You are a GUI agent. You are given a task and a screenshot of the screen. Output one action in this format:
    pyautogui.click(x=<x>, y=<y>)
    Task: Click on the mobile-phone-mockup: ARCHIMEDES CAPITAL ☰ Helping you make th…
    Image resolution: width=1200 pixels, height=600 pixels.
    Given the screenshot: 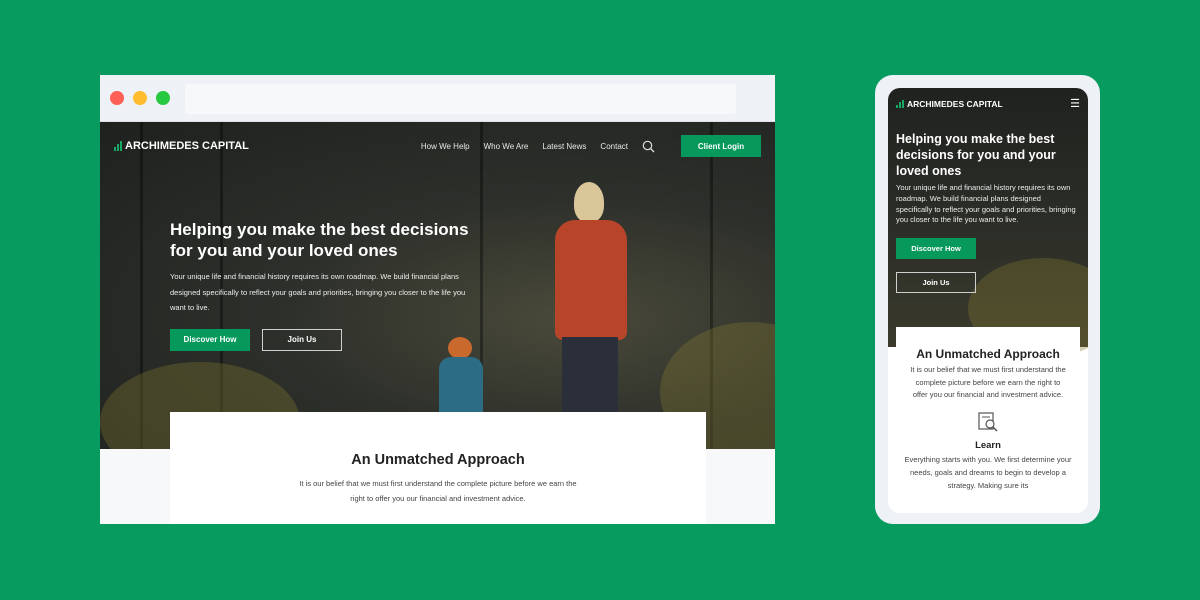 What is the action you would take?
    pyautogui.click(x=987, y=299)
    